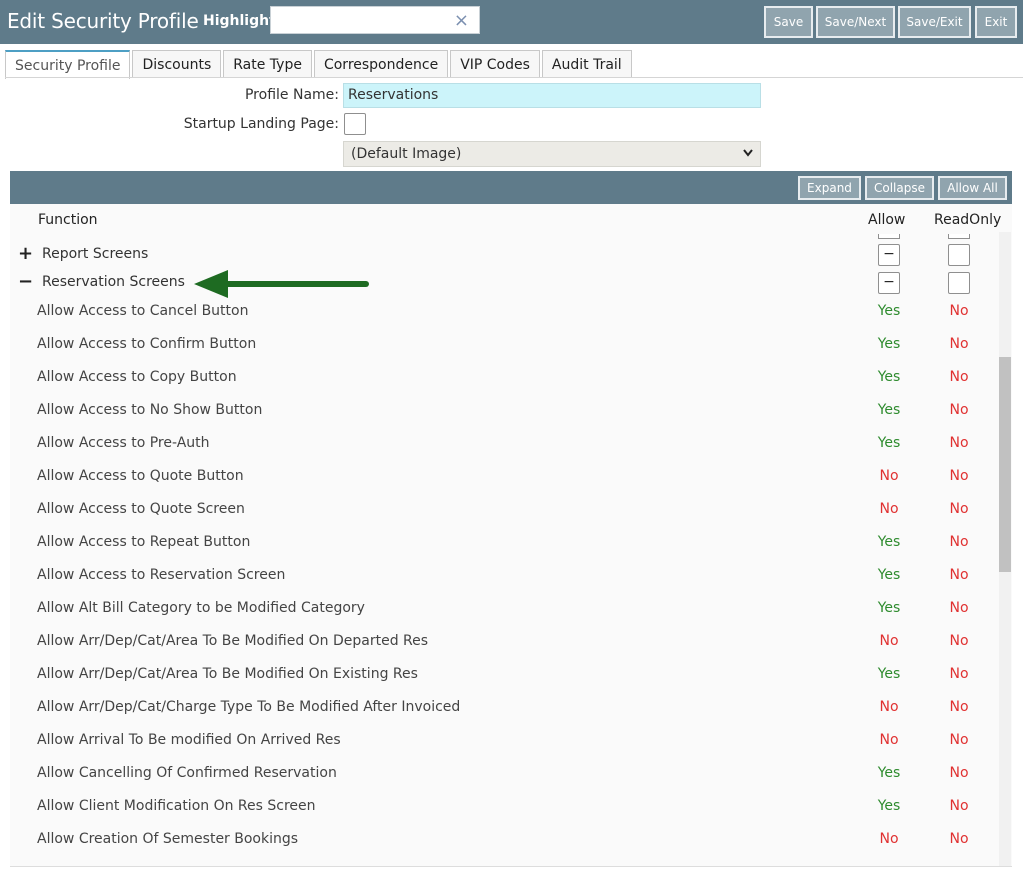 This screenshot has width=1023, height=873. Describe the element at coordinates (504, 312) in the screenshot. I see `table-row: Allow Access to Cancel Button Yes No` at that location.